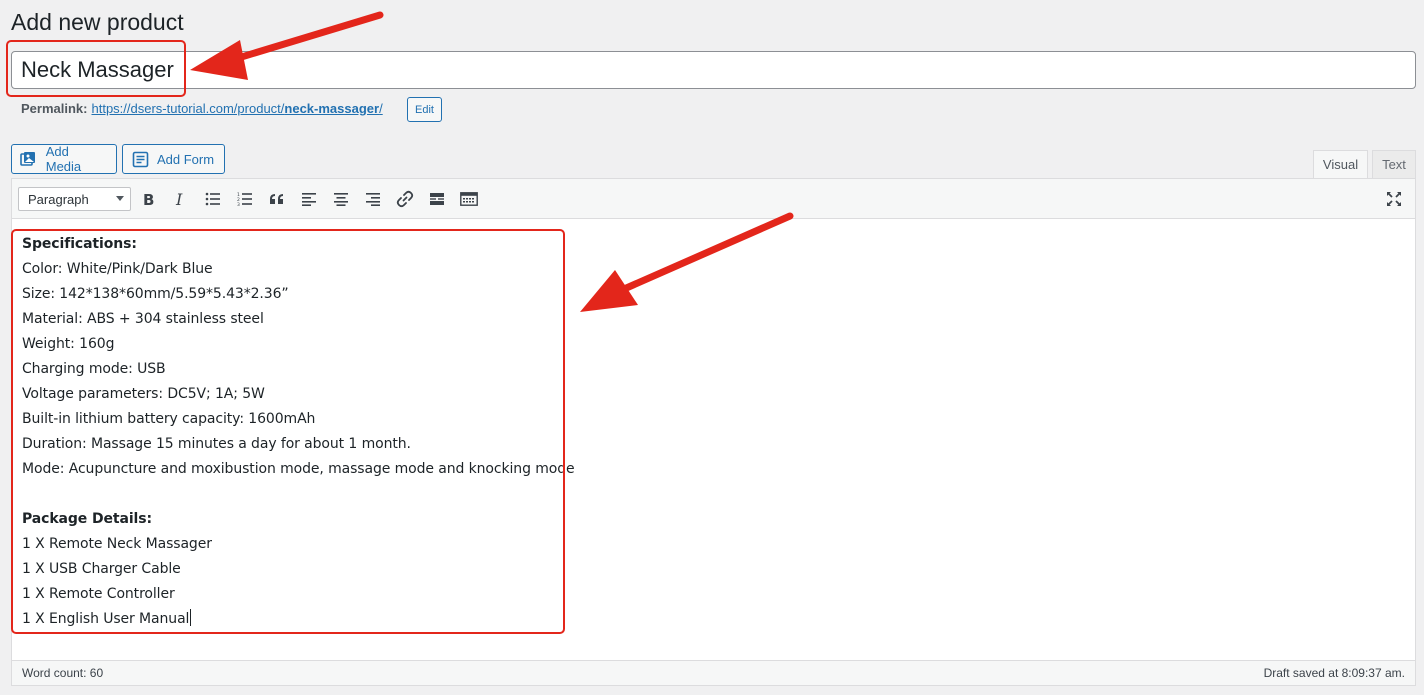 The image size is (1424, 695). What do you see at coordinates (117, 269) in the screenshot?
I see `spec-line: Color: White/Pink/Dark Blue` at bounding box center [117, 269].